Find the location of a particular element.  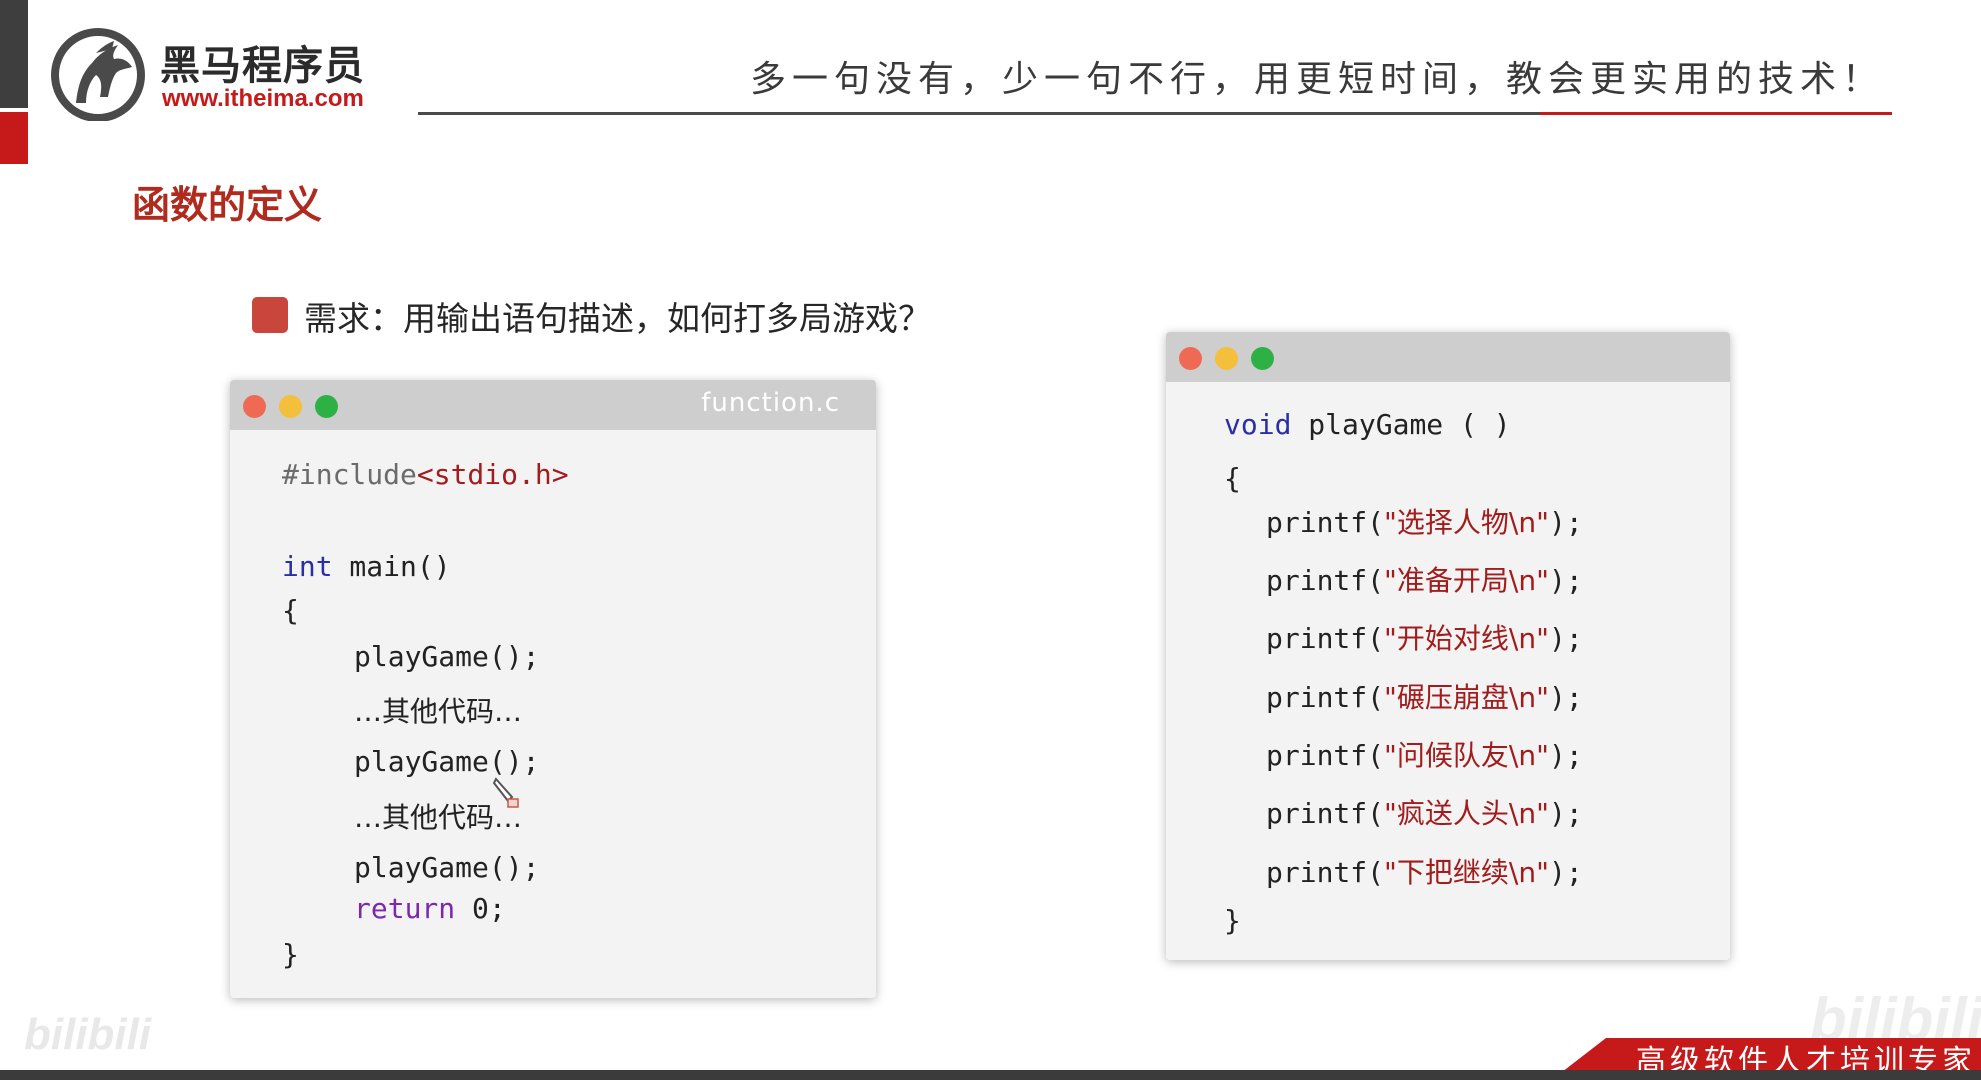

code-line-printf-7: printf("下把继续\n"); is located at coordinates (1424, 871).